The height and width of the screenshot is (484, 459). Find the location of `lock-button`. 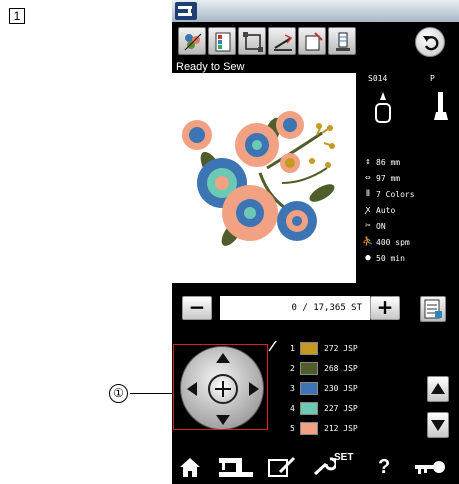

lock-button is located at coordinates (430, 468).